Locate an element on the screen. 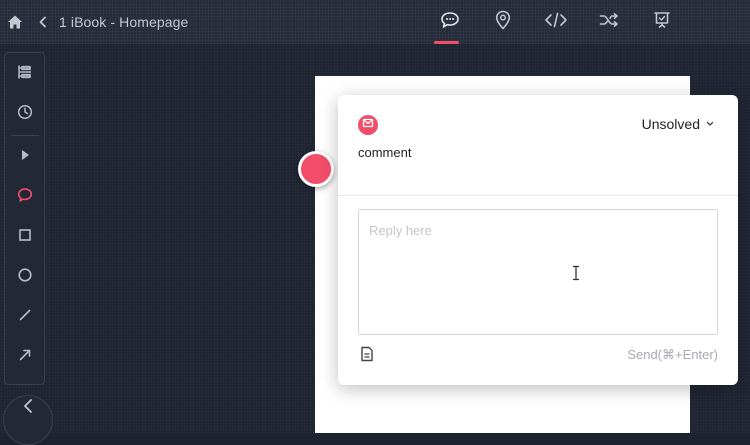 The height and width of the screenshot is (445, 750). tab-location is located at coordinates (502, 22).